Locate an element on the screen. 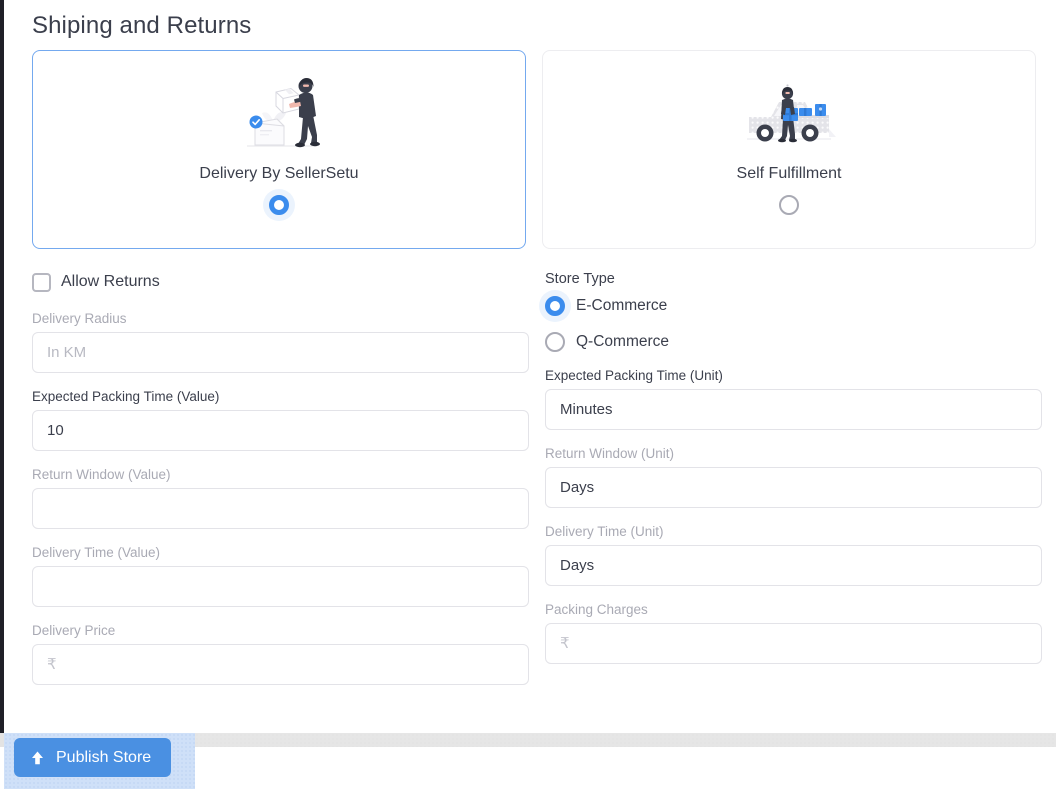  fulfillment-radio-self-fulfillment is located at coordinates (789, 205).